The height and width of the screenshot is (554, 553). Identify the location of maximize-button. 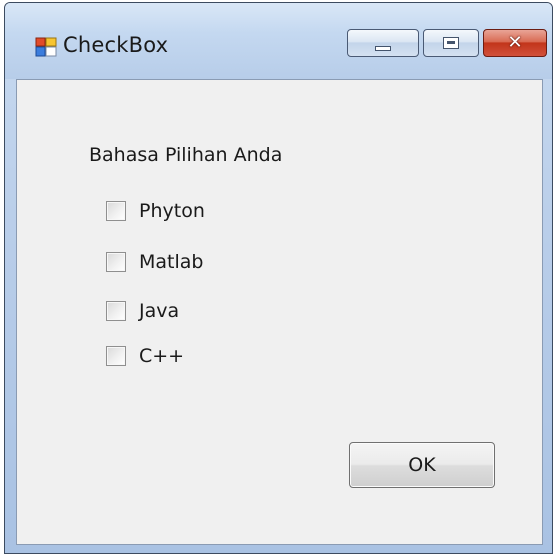
(451, 43).